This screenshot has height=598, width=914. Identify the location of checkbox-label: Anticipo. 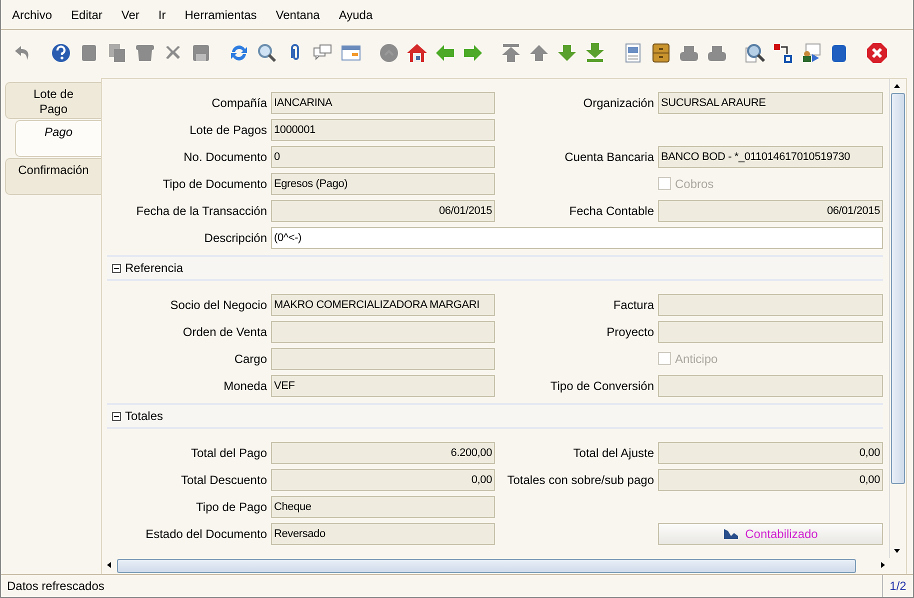
(696, 359).